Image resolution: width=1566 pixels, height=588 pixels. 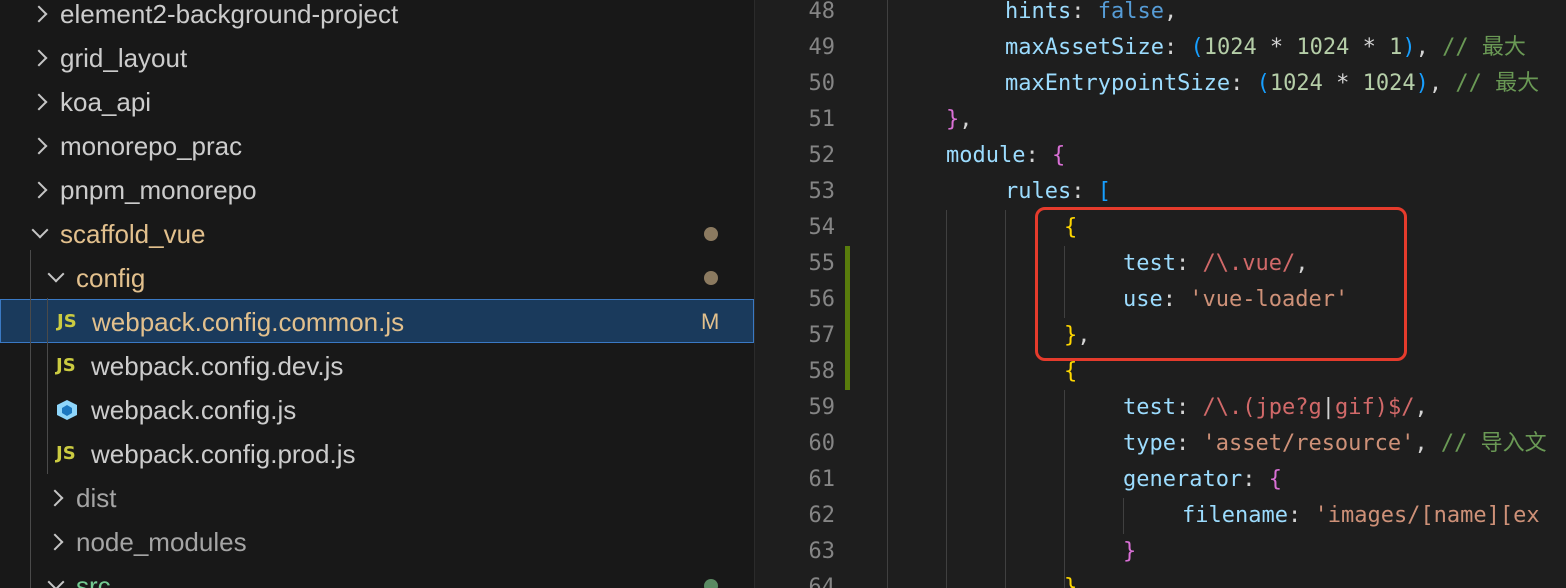 I want to click on line-number: 55, so click(x=822, y=263).